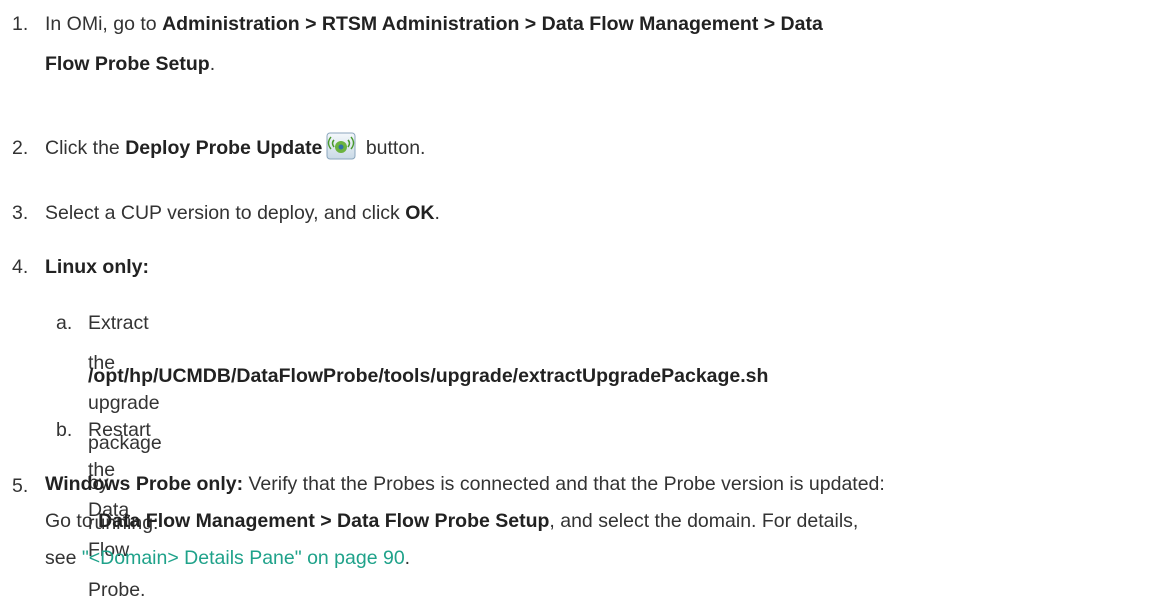  Describe the element at coordinates (127, 64) in the screenshot. I see `menu-path-continued: Flow Probe Setup` at that location.